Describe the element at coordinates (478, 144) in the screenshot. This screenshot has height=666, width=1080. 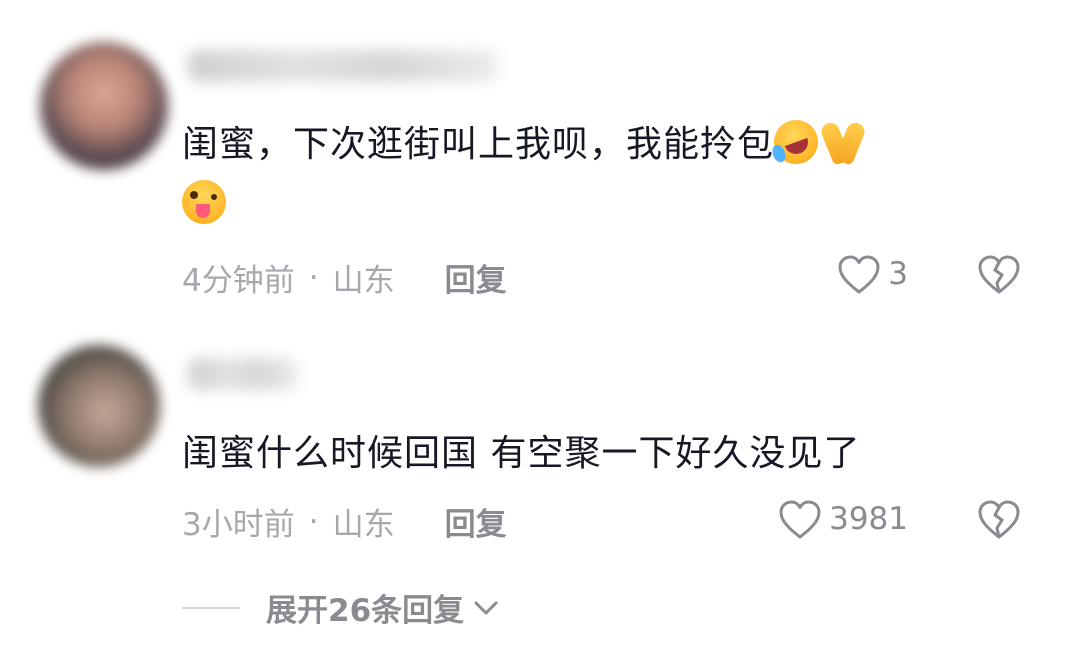
I see `comment-body: 闺蜜，下次逛街叫上我呗，我能拎包` at that location.